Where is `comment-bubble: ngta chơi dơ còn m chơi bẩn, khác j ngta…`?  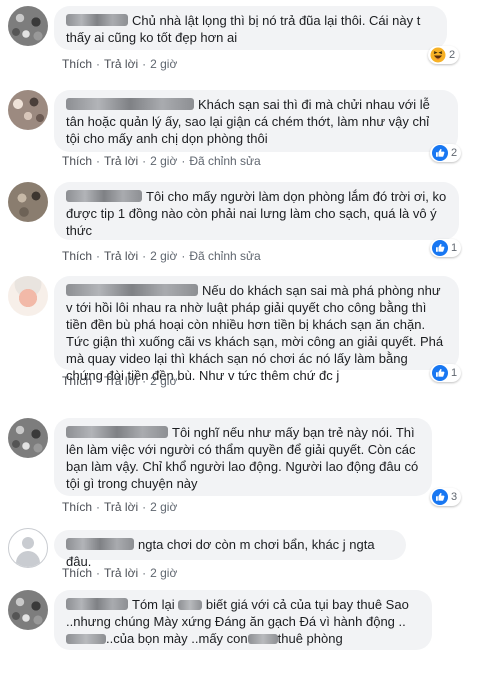
comment-bubble: ngta chơi dơ còn m chơi bẩn, khác j ngta… is located at coordinates (230, 549).